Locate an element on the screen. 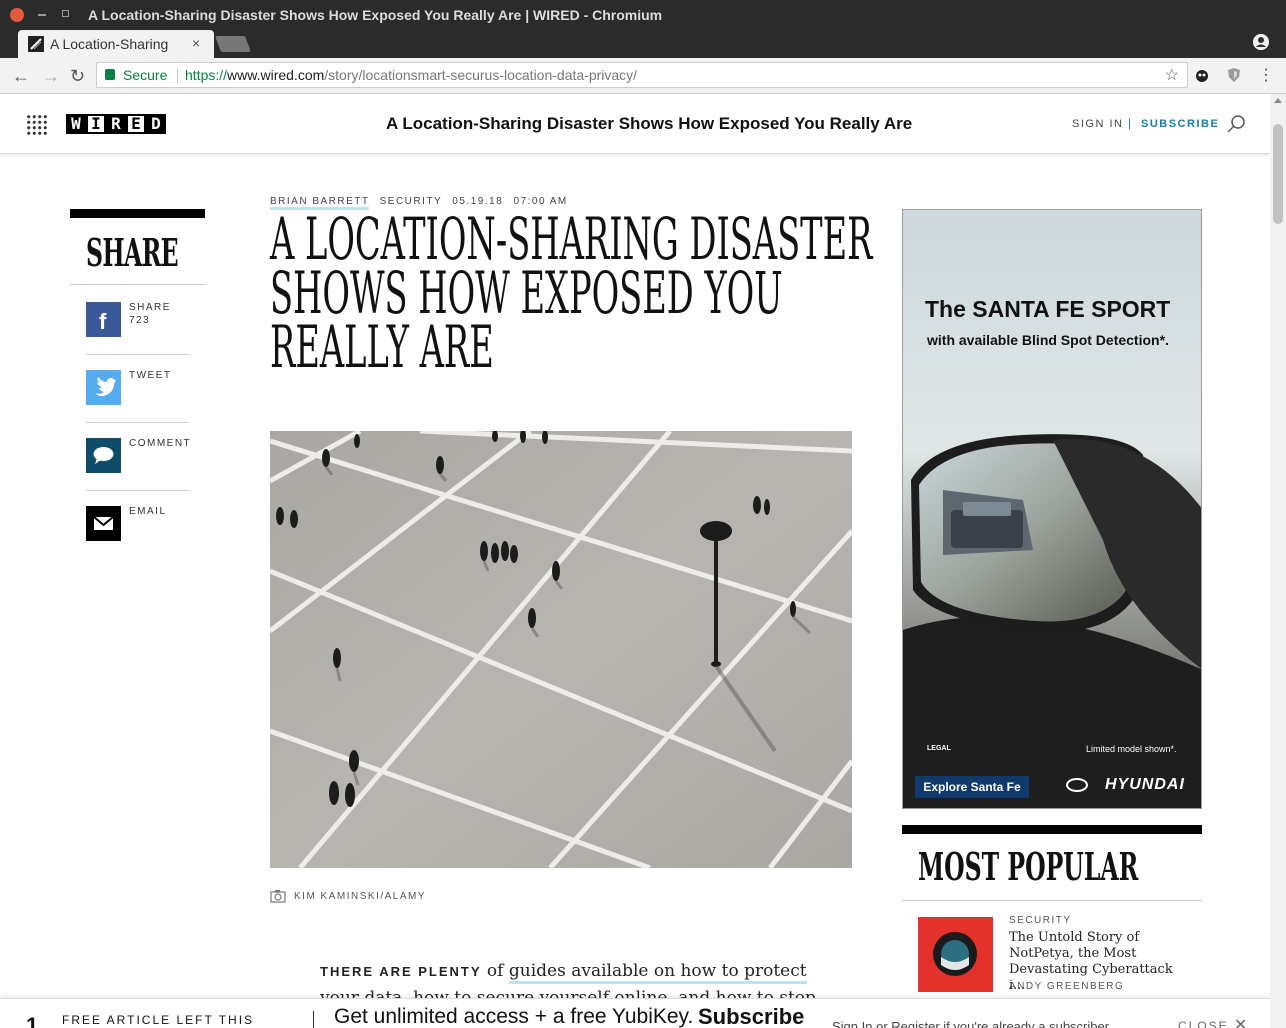 This screenshot has height=1028, width=1286. paywall-offer: Get unlimited access + a free YubiKey. is located at coordinates (514, 1016).